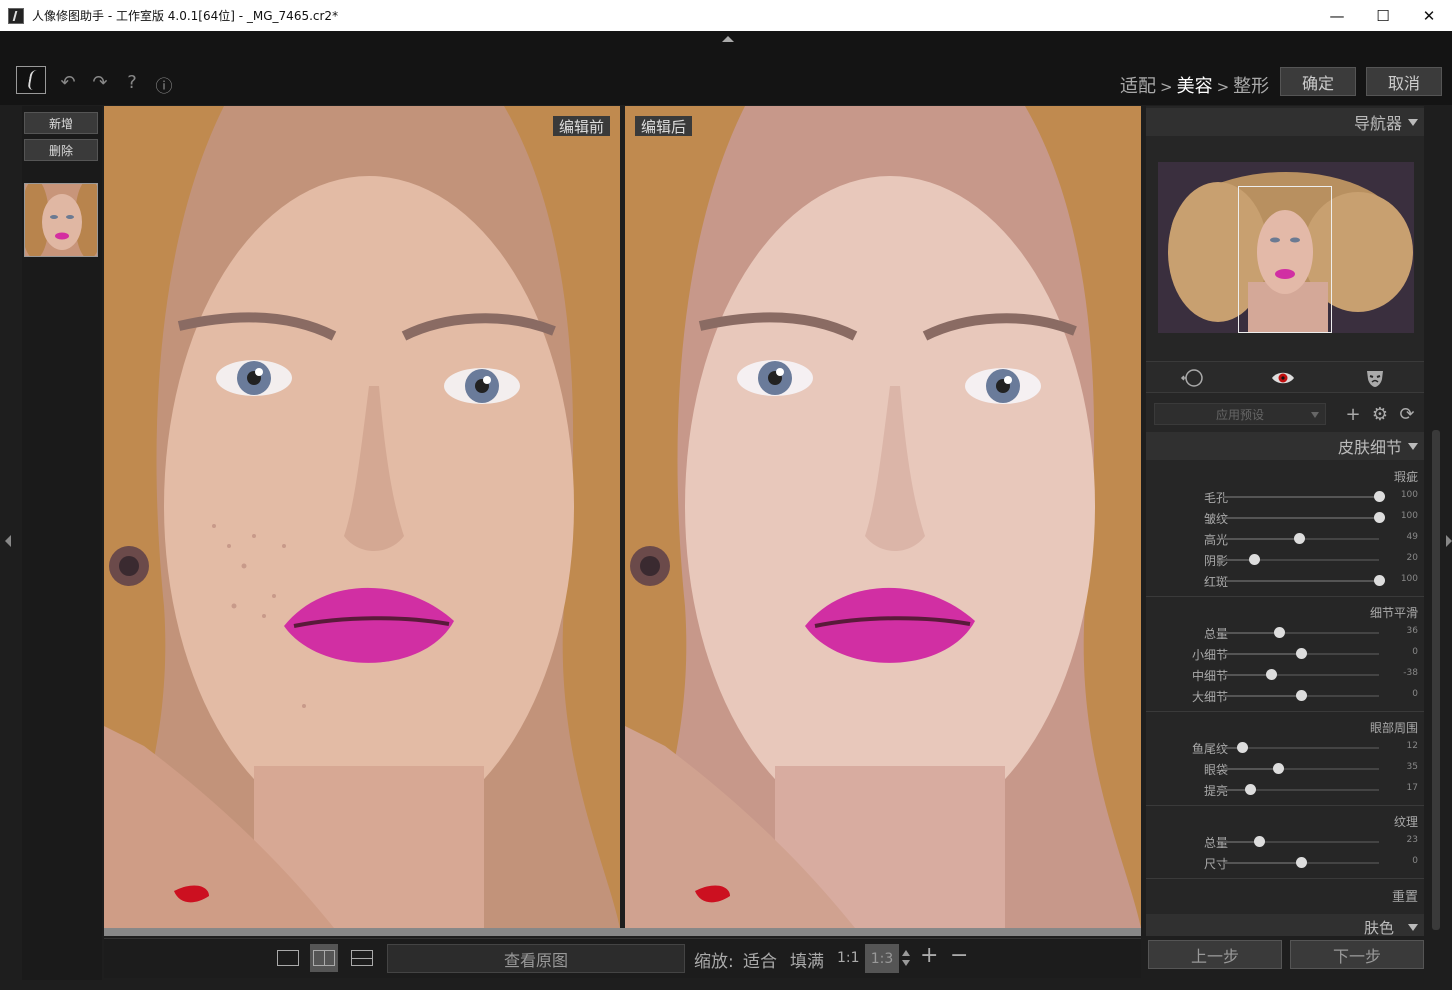 This screenshot has height=990, width=1452. Describe the element at coordinates (1369, 447) in the screenshot. I see `skin-detail-title: 皮肤细节` at that location.